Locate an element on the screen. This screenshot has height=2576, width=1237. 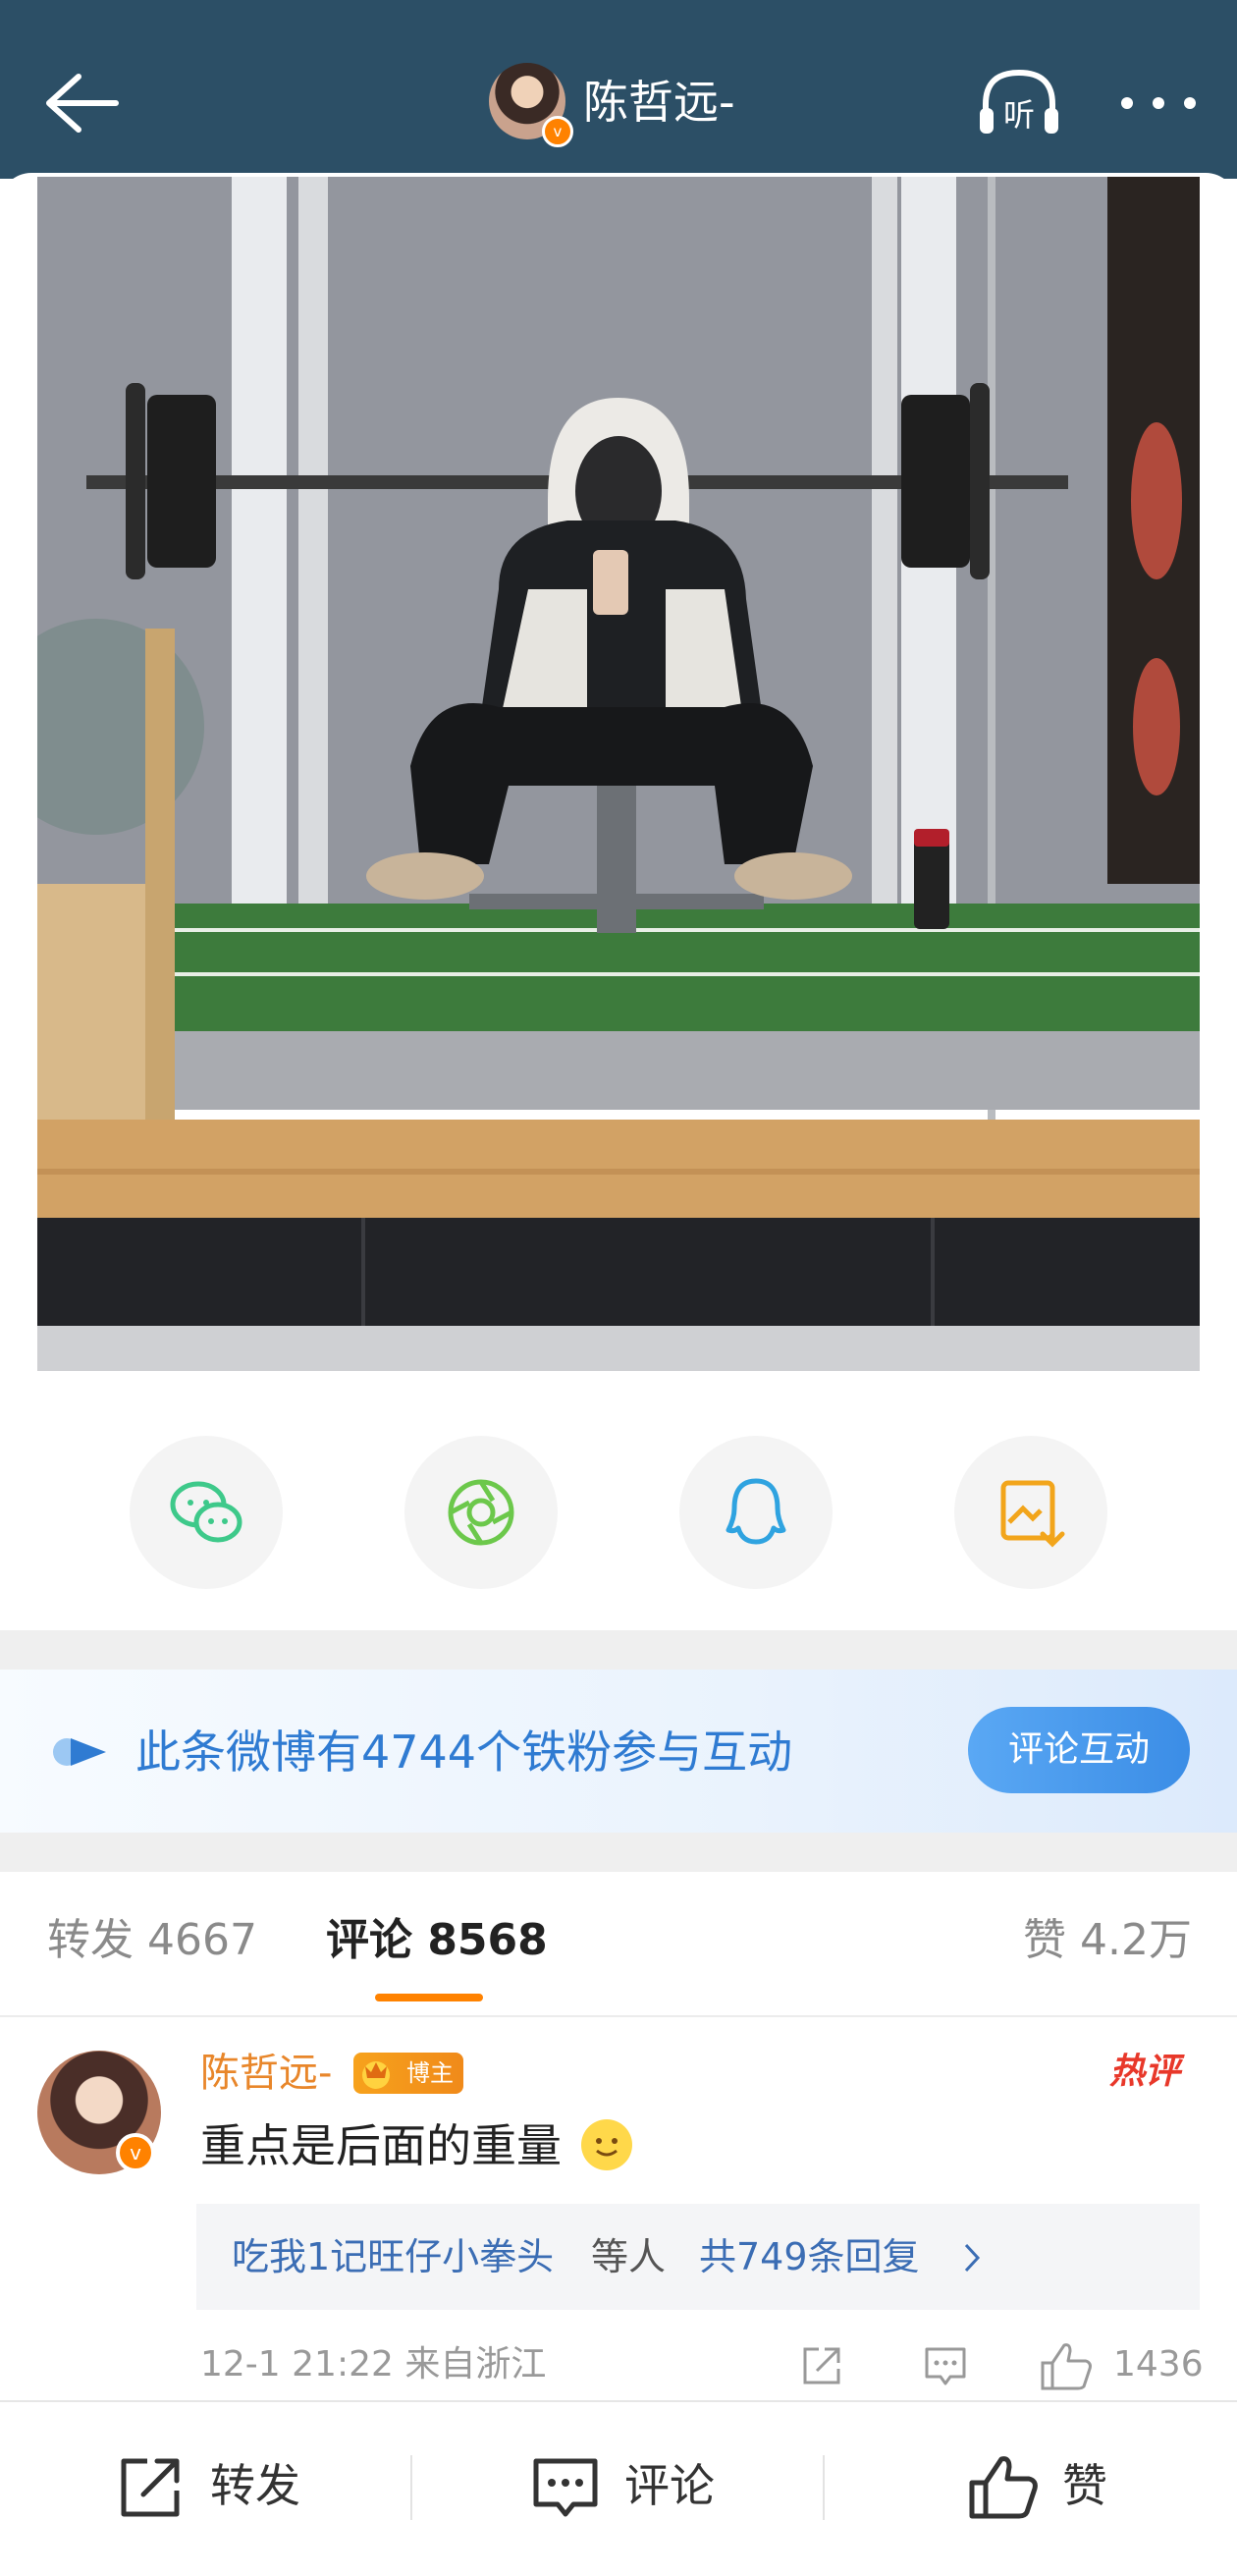
arrow-left-icon is located at coordinates (82, 103).